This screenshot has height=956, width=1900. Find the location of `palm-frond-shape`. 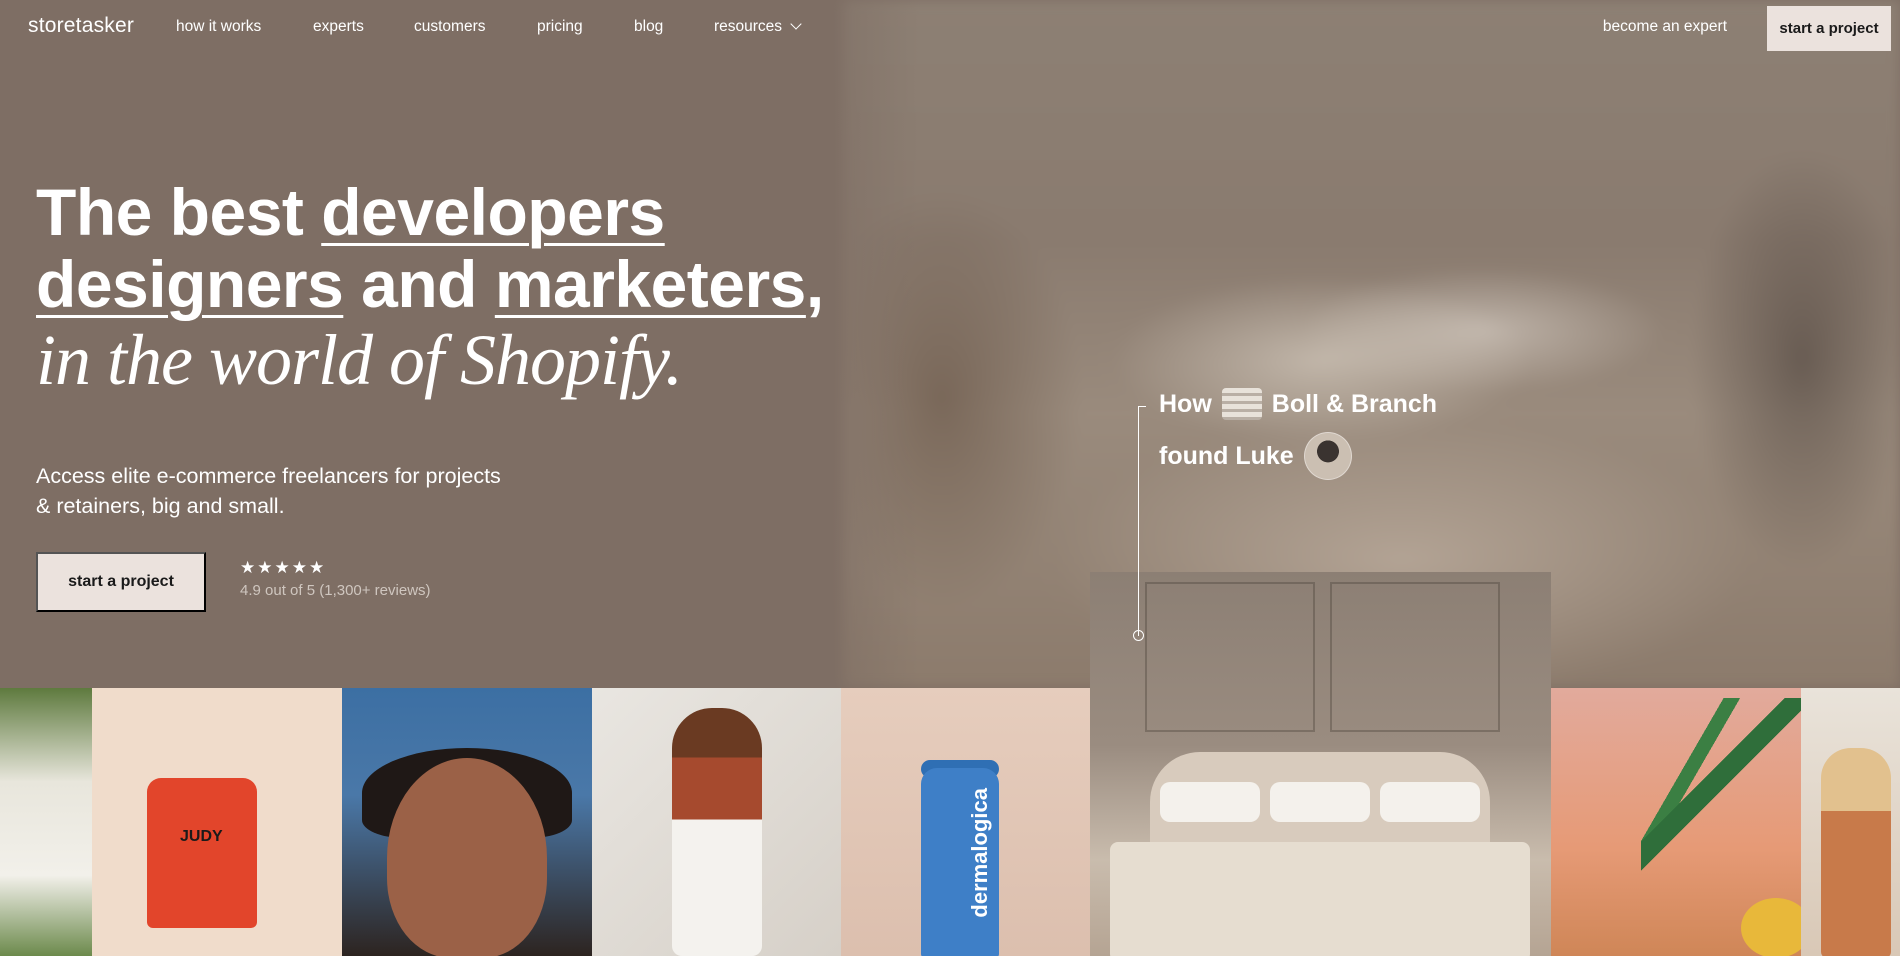

palm-frond-shape is located at coordinates (1721, 798).